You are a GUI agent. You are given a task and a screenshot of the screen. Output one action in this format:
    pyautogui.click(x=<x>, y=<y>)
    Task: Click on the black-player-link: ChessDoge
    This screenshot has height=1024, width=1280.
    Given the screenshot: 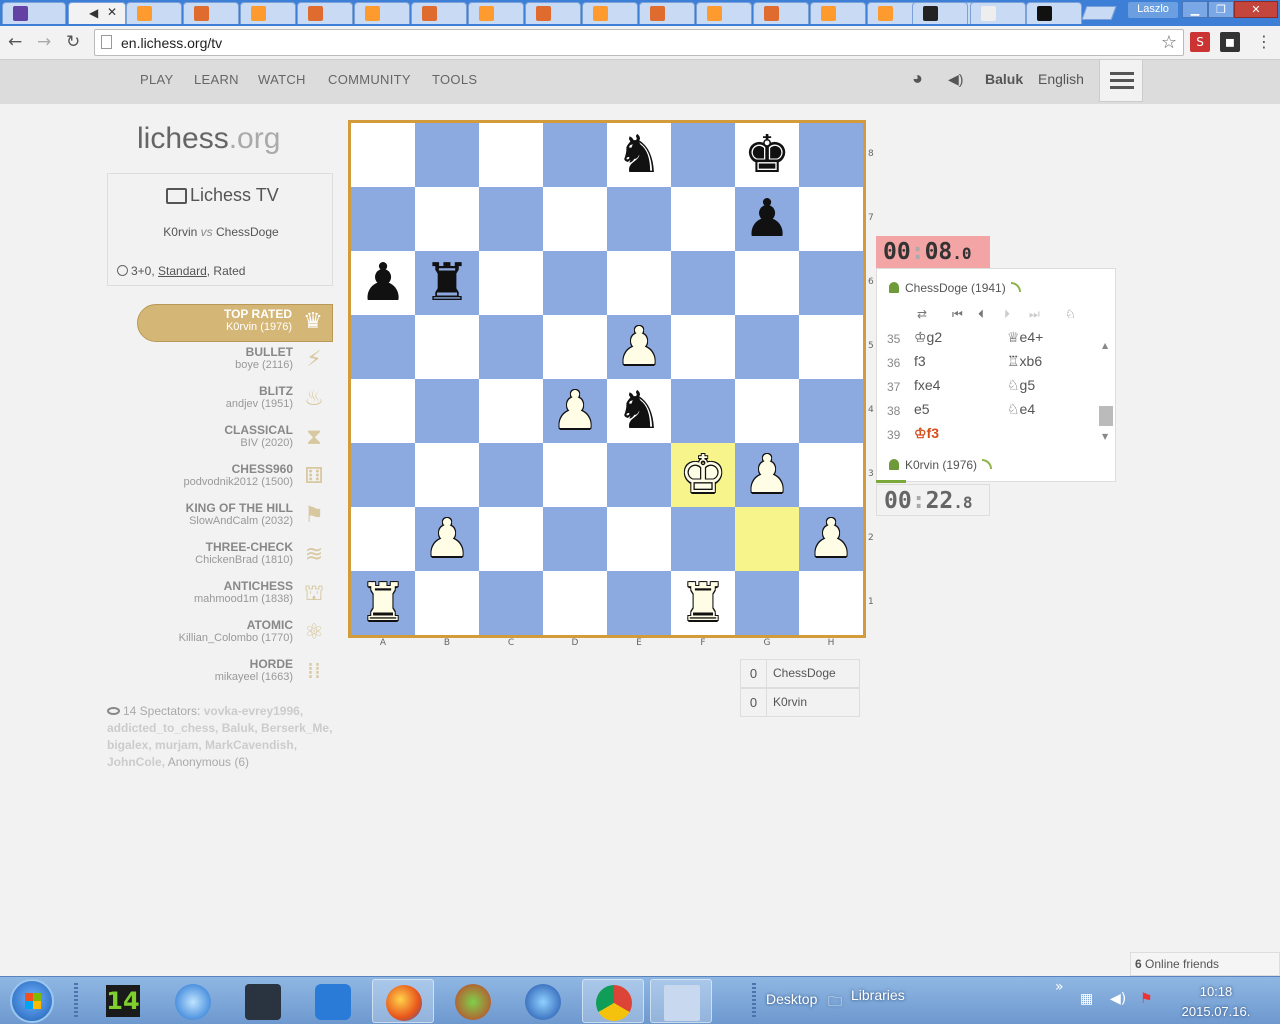 What is the action you would take?
    pyautogui.click(x=247, y=232)
    